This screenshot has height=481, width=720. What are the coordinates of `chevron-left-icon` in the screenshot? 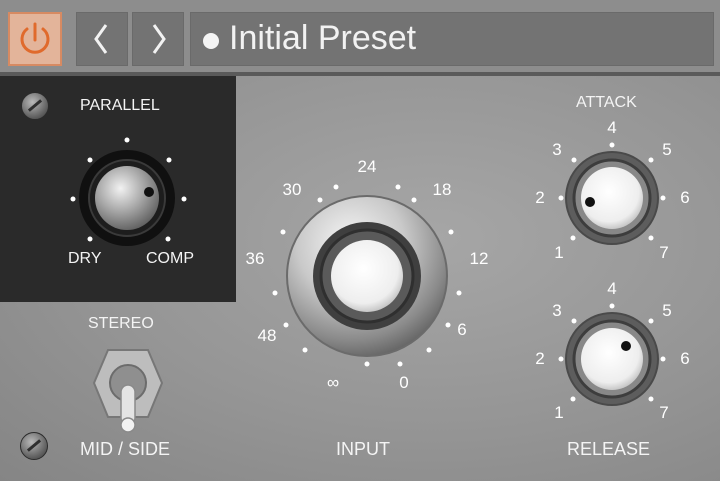 It's located at (101, 39).